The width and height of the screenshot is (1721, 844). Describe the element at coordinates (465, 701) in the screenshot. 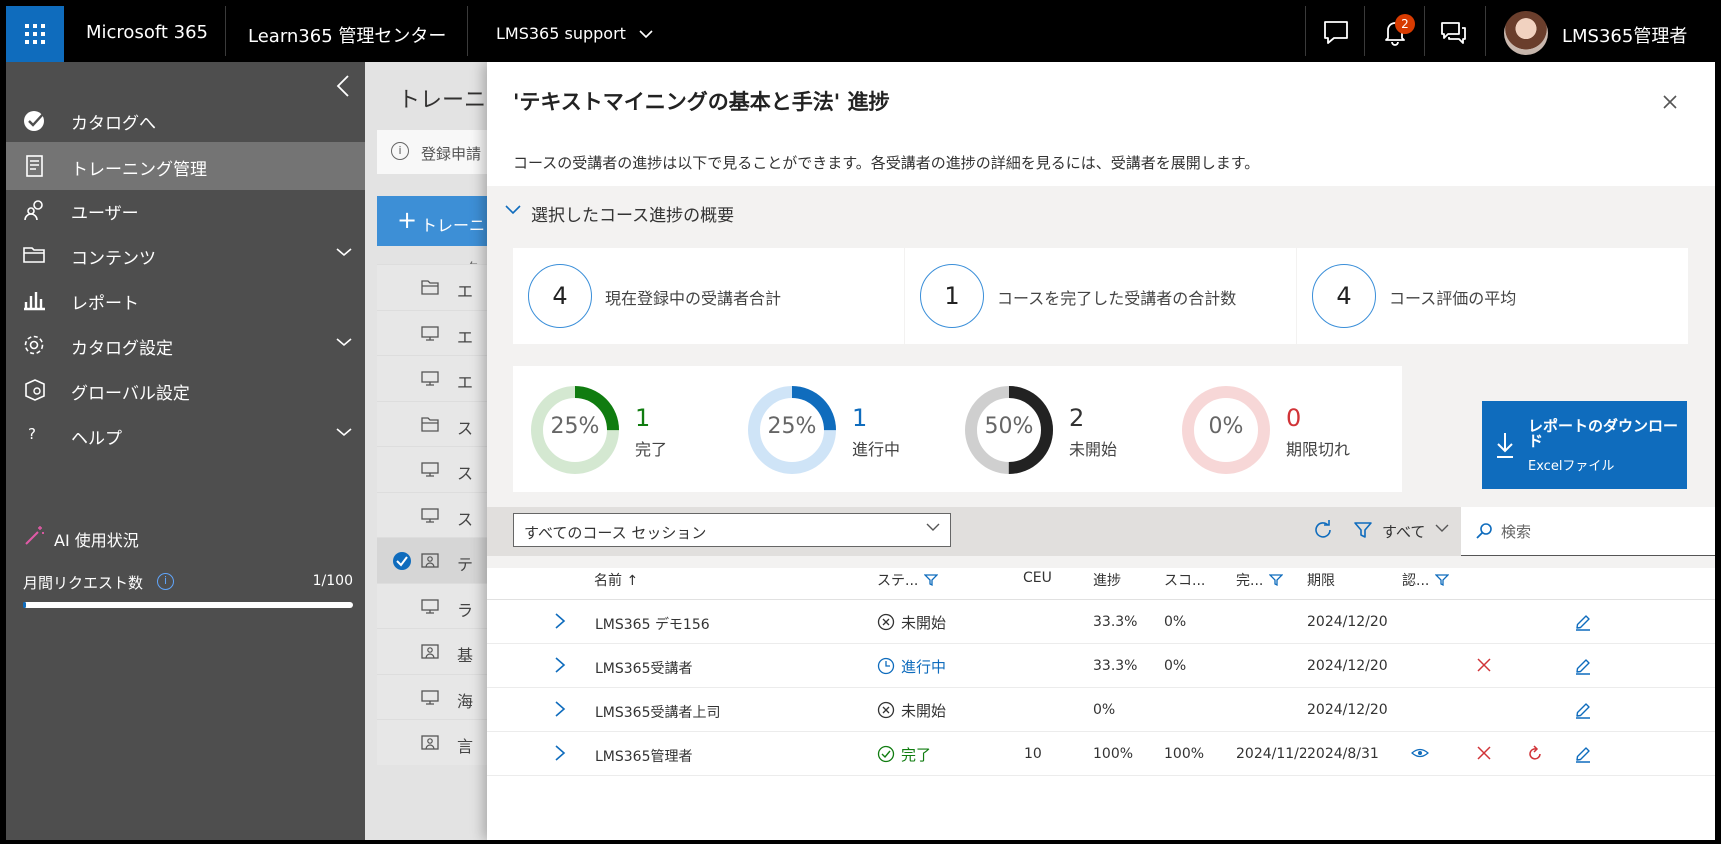

I see `list-item-label: 海` at that location.